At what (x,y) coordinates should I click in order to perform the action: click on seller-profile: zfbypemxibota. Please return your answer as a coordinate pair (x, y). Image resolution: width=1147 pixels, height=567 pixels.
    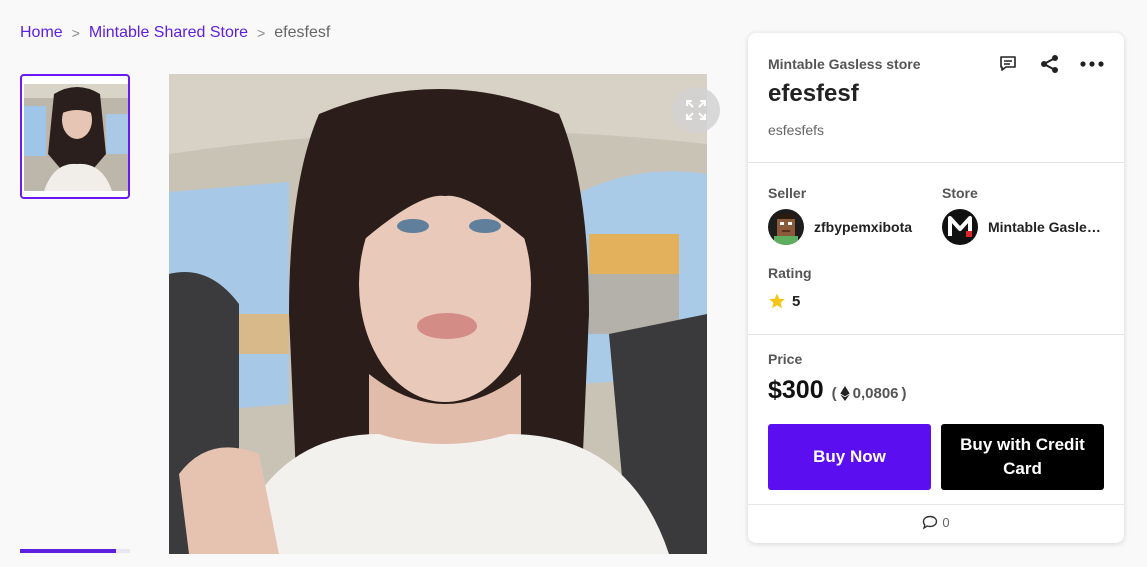
    Looking at the image, I should click on (840, 227).